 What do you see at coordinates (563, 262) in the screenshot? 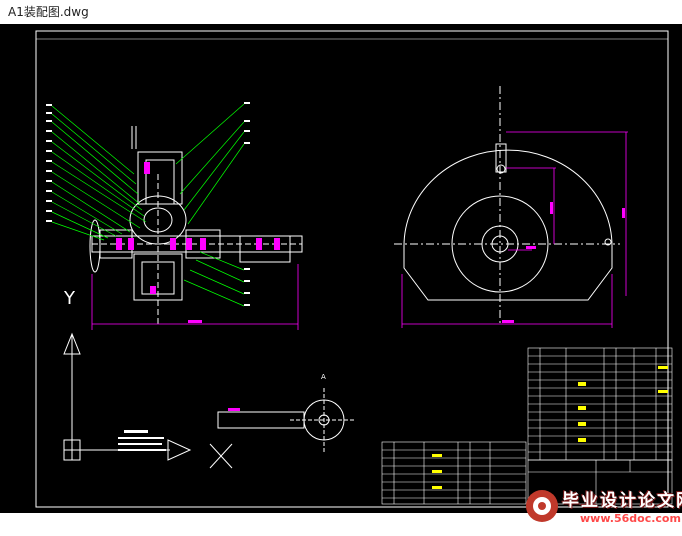
I see `plan-dimension-text` at bounding box center [563, 262].